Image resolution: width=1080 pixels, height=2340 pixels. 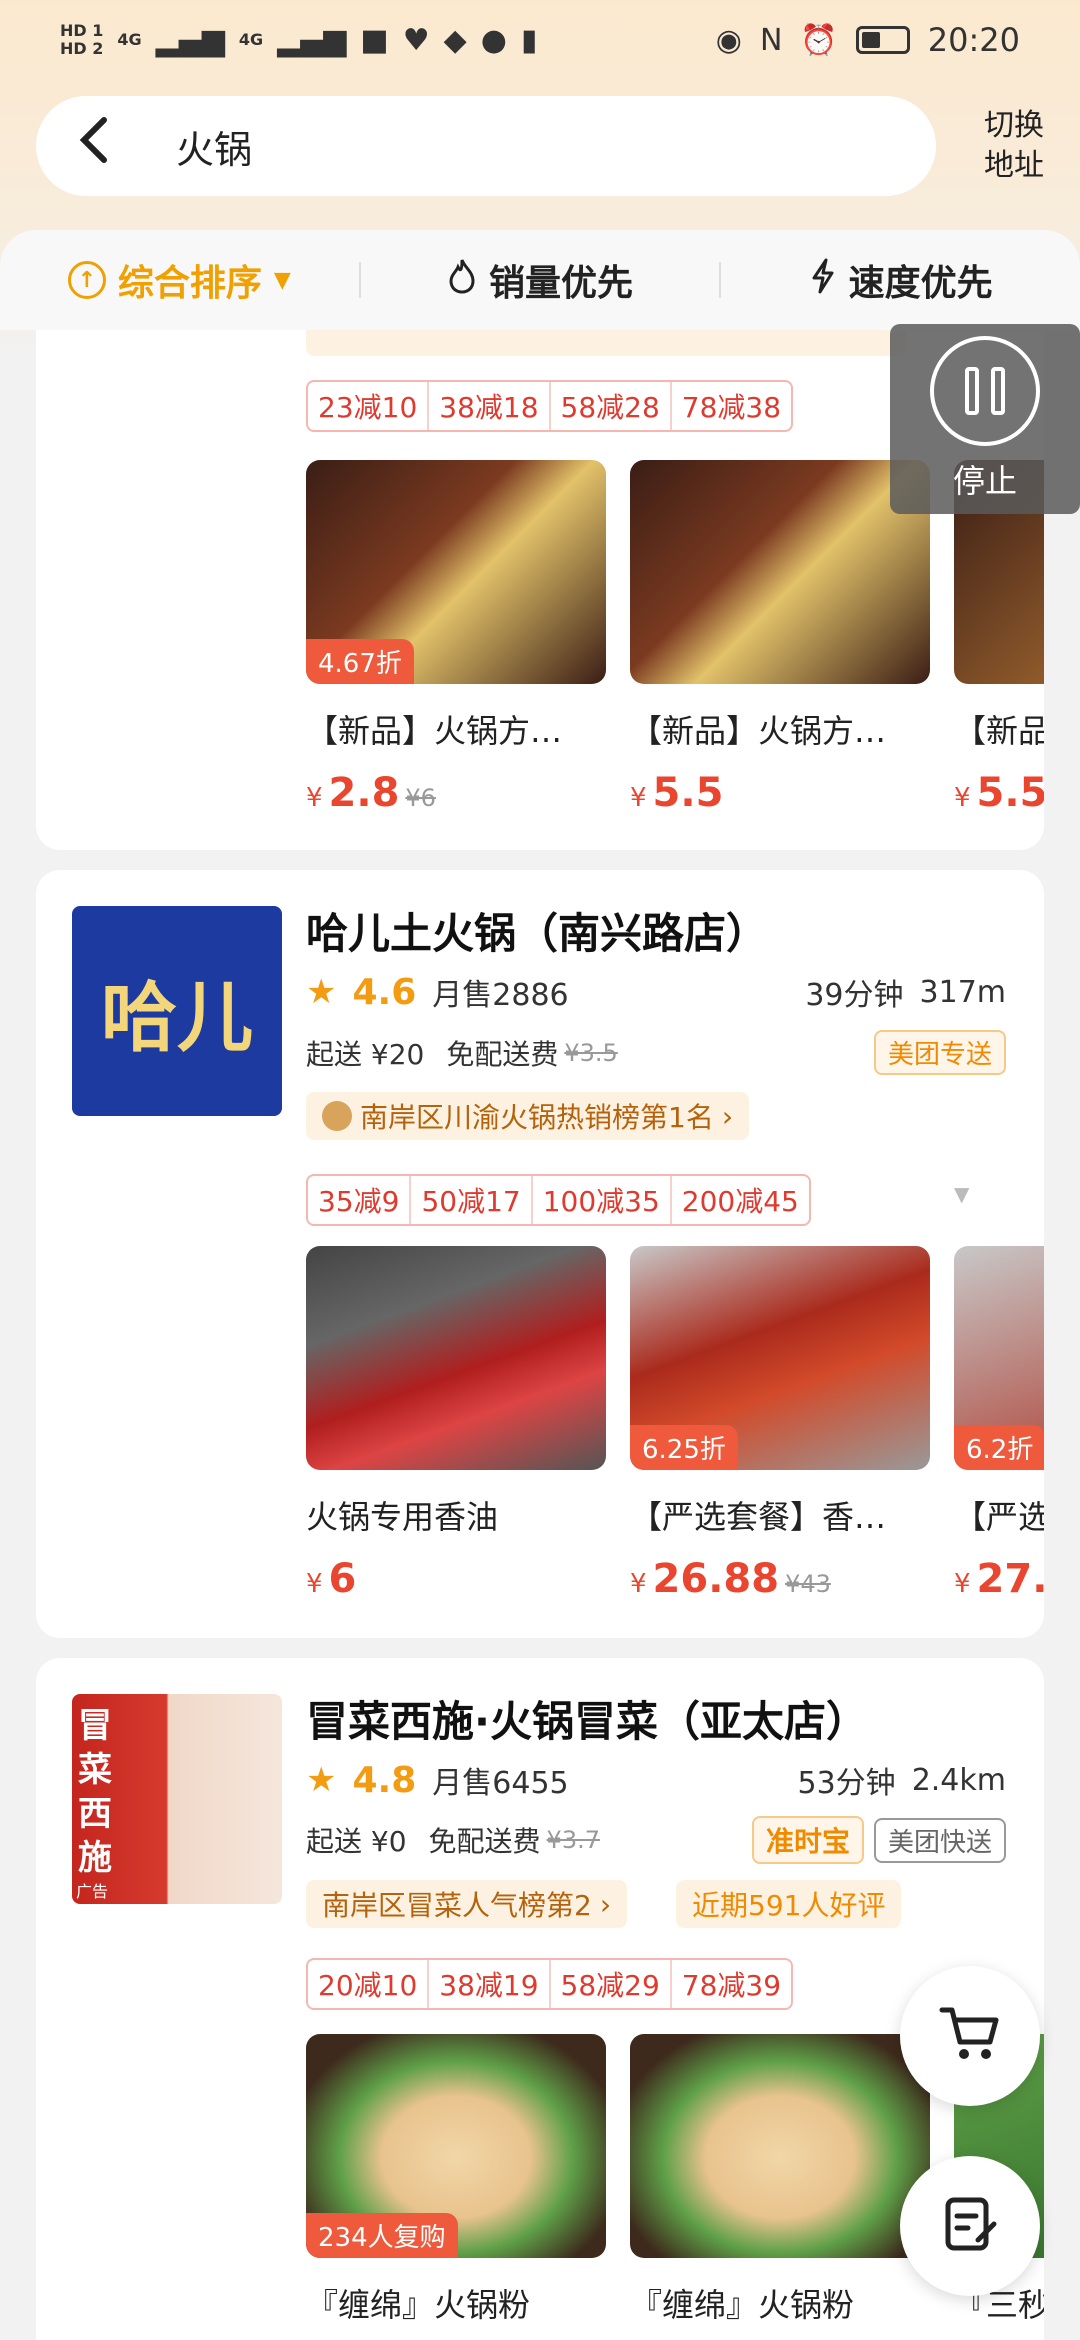 What do you see at coordinates (656, 992) in the screenshot?
I see `rating-row: ★ 4.6 月售2886 39分钟 317m` at bounding box center [656, 992].